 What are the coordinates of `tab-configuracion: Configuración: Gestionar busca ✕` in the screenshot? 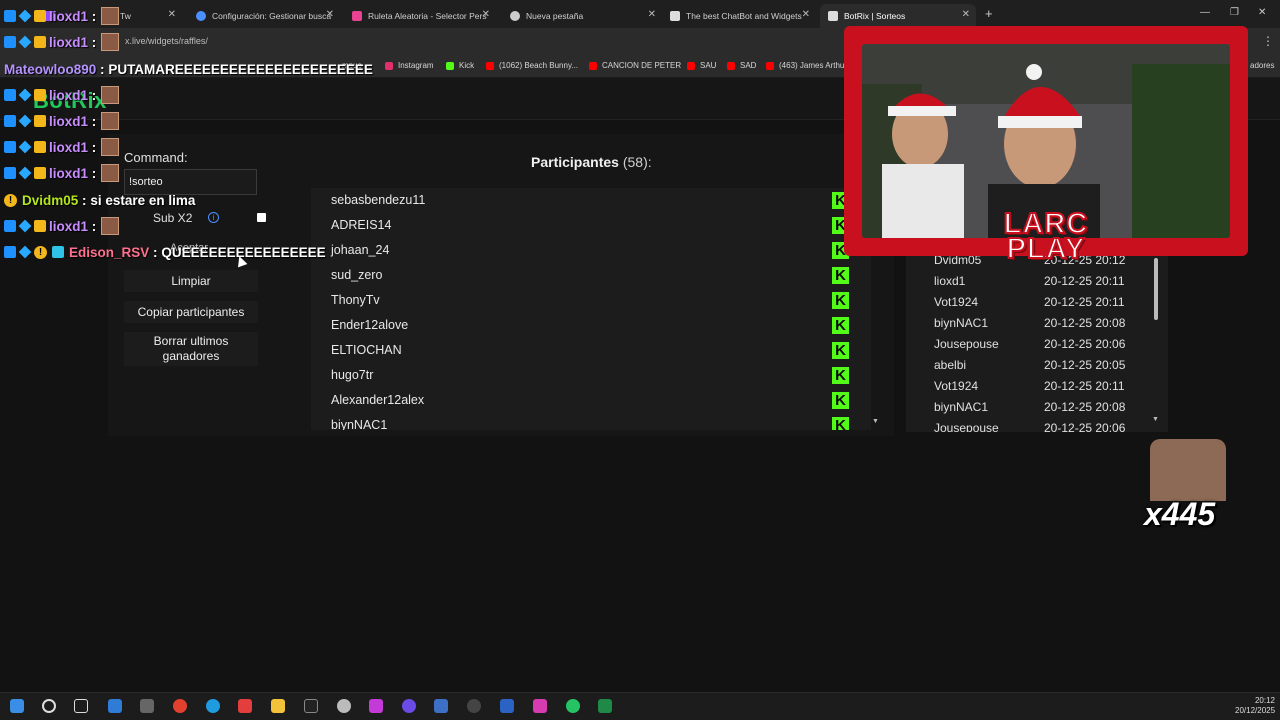 It's located at (264, 16).